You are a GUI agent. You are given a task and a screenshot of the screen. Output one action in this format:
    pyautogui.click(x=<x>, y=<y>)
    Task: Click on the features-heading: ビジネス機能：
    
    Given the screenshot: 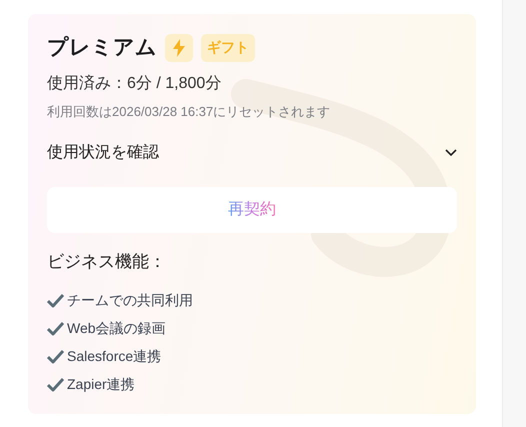 What is the action you would take?
    pyautogui.click(x=107, y=262)
    